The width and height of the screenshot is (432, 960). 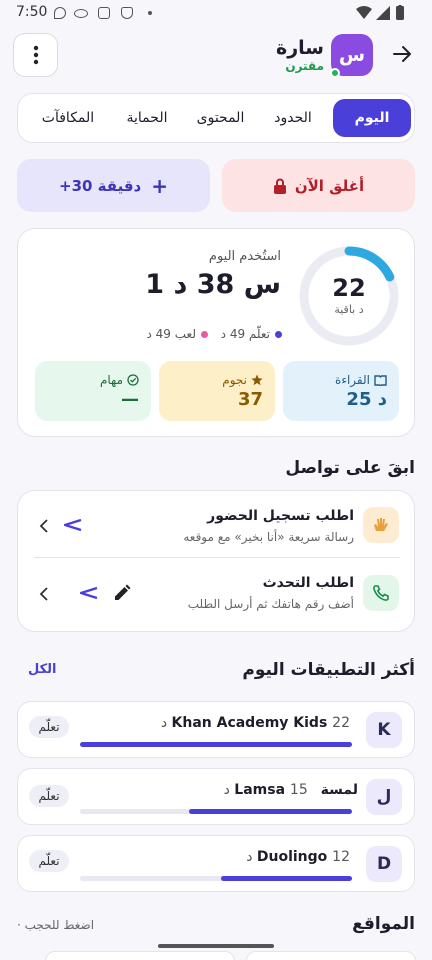 I want to click on more-menu-button, so click(x=35, y=55).